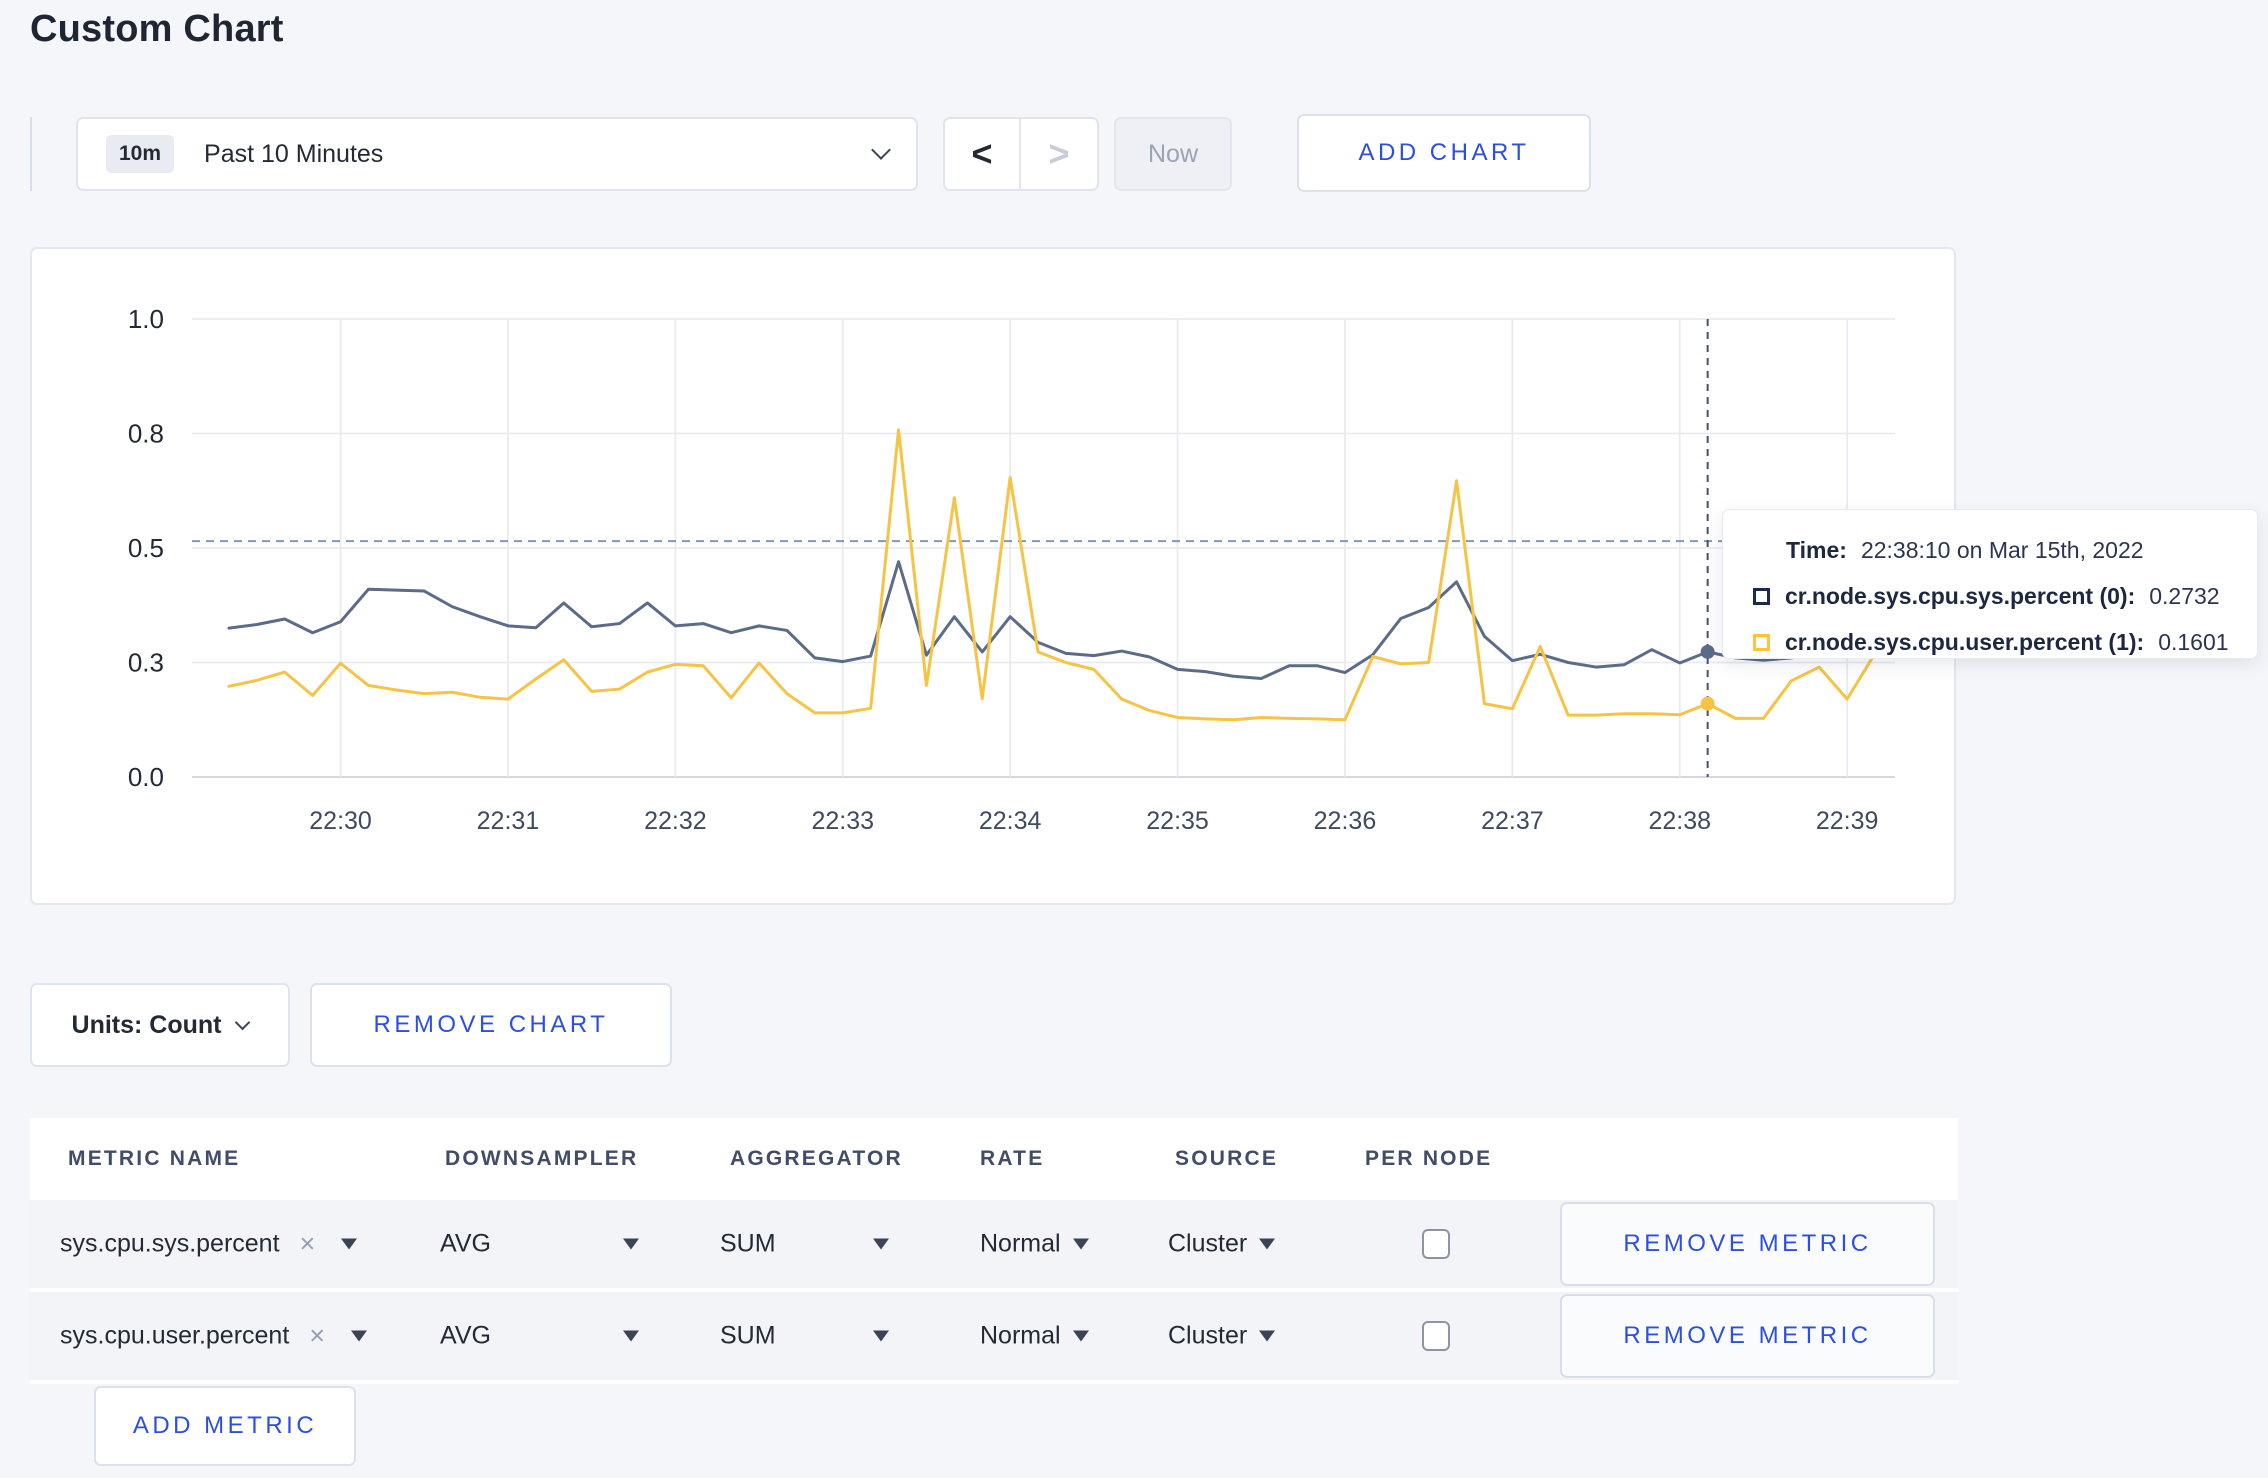  What do you see at coordinates (175, 1335) in the screenshot?
I see `metric-name-value: sys.cpu.user.percent` at bounding box center [175, 1335].